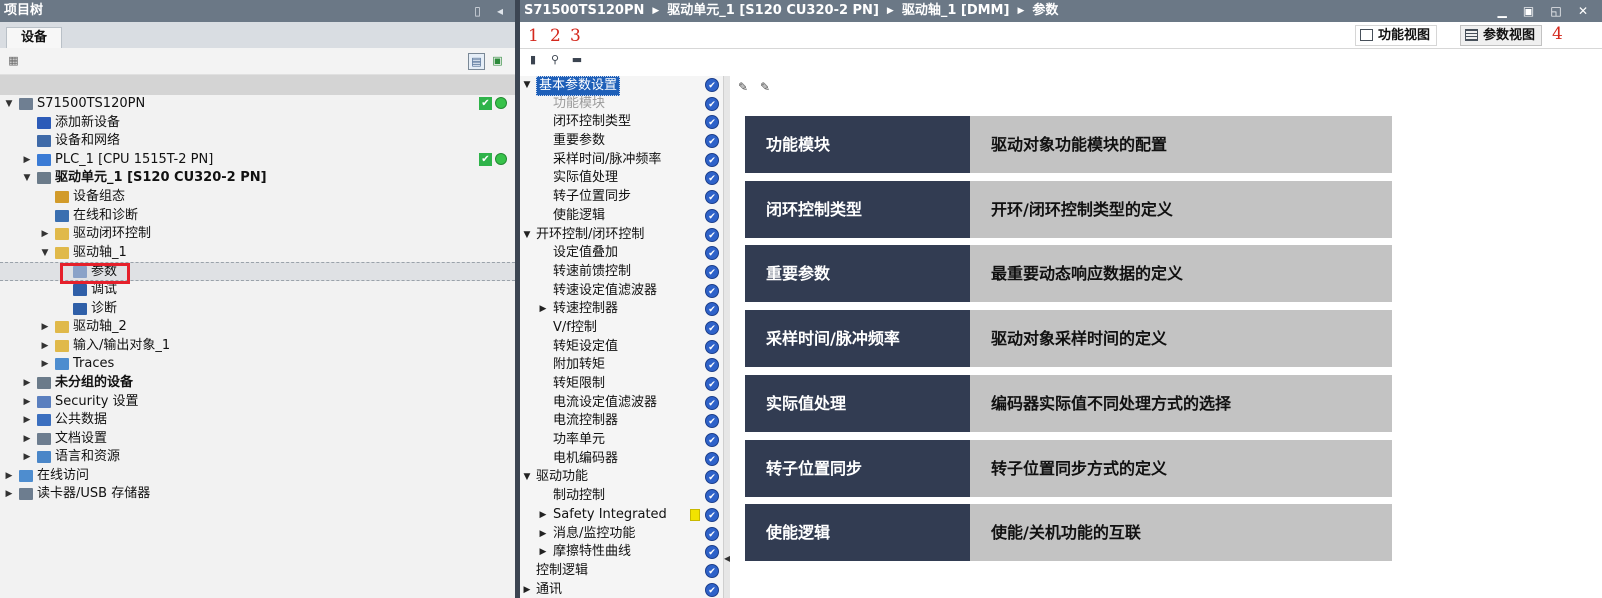 This screenshot has height=598, width=1602. What do you see at coordinates (257, 234) in the screenshot?
I see `tree-item: ▶ 驱动闭环控制` at bounding box center [257, 234].